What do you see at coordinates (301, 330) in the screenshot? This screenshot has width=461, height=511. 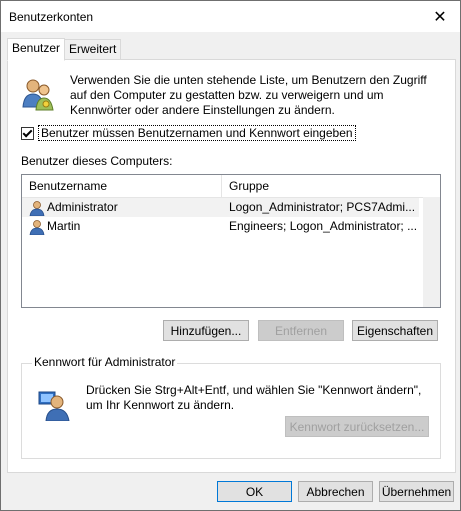 I see `remove-user-button: Entfernen` at bounding box center [301, 330].